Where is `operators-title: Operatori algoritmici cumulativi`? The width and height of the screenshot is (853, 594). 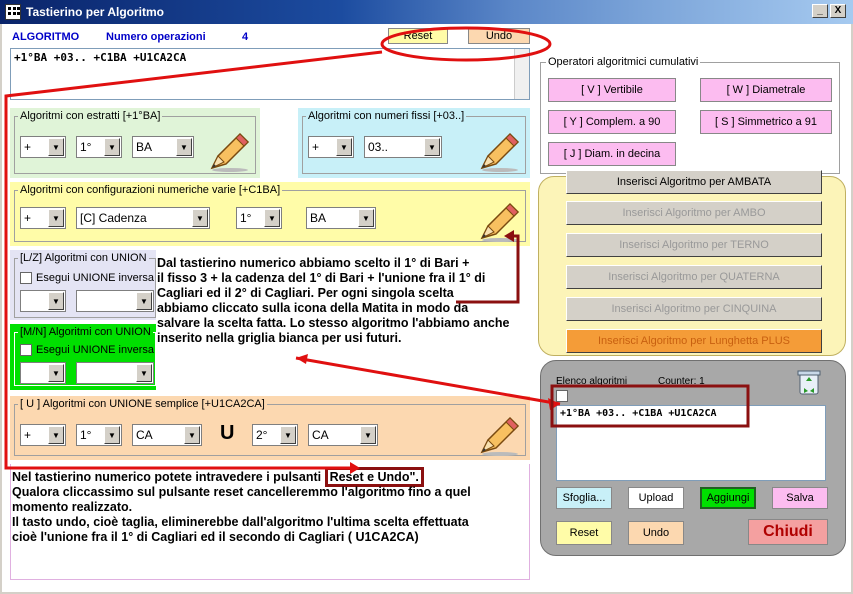
operators-title: Operatori algoritmici cumulativi is located at coordinates (623, 62).